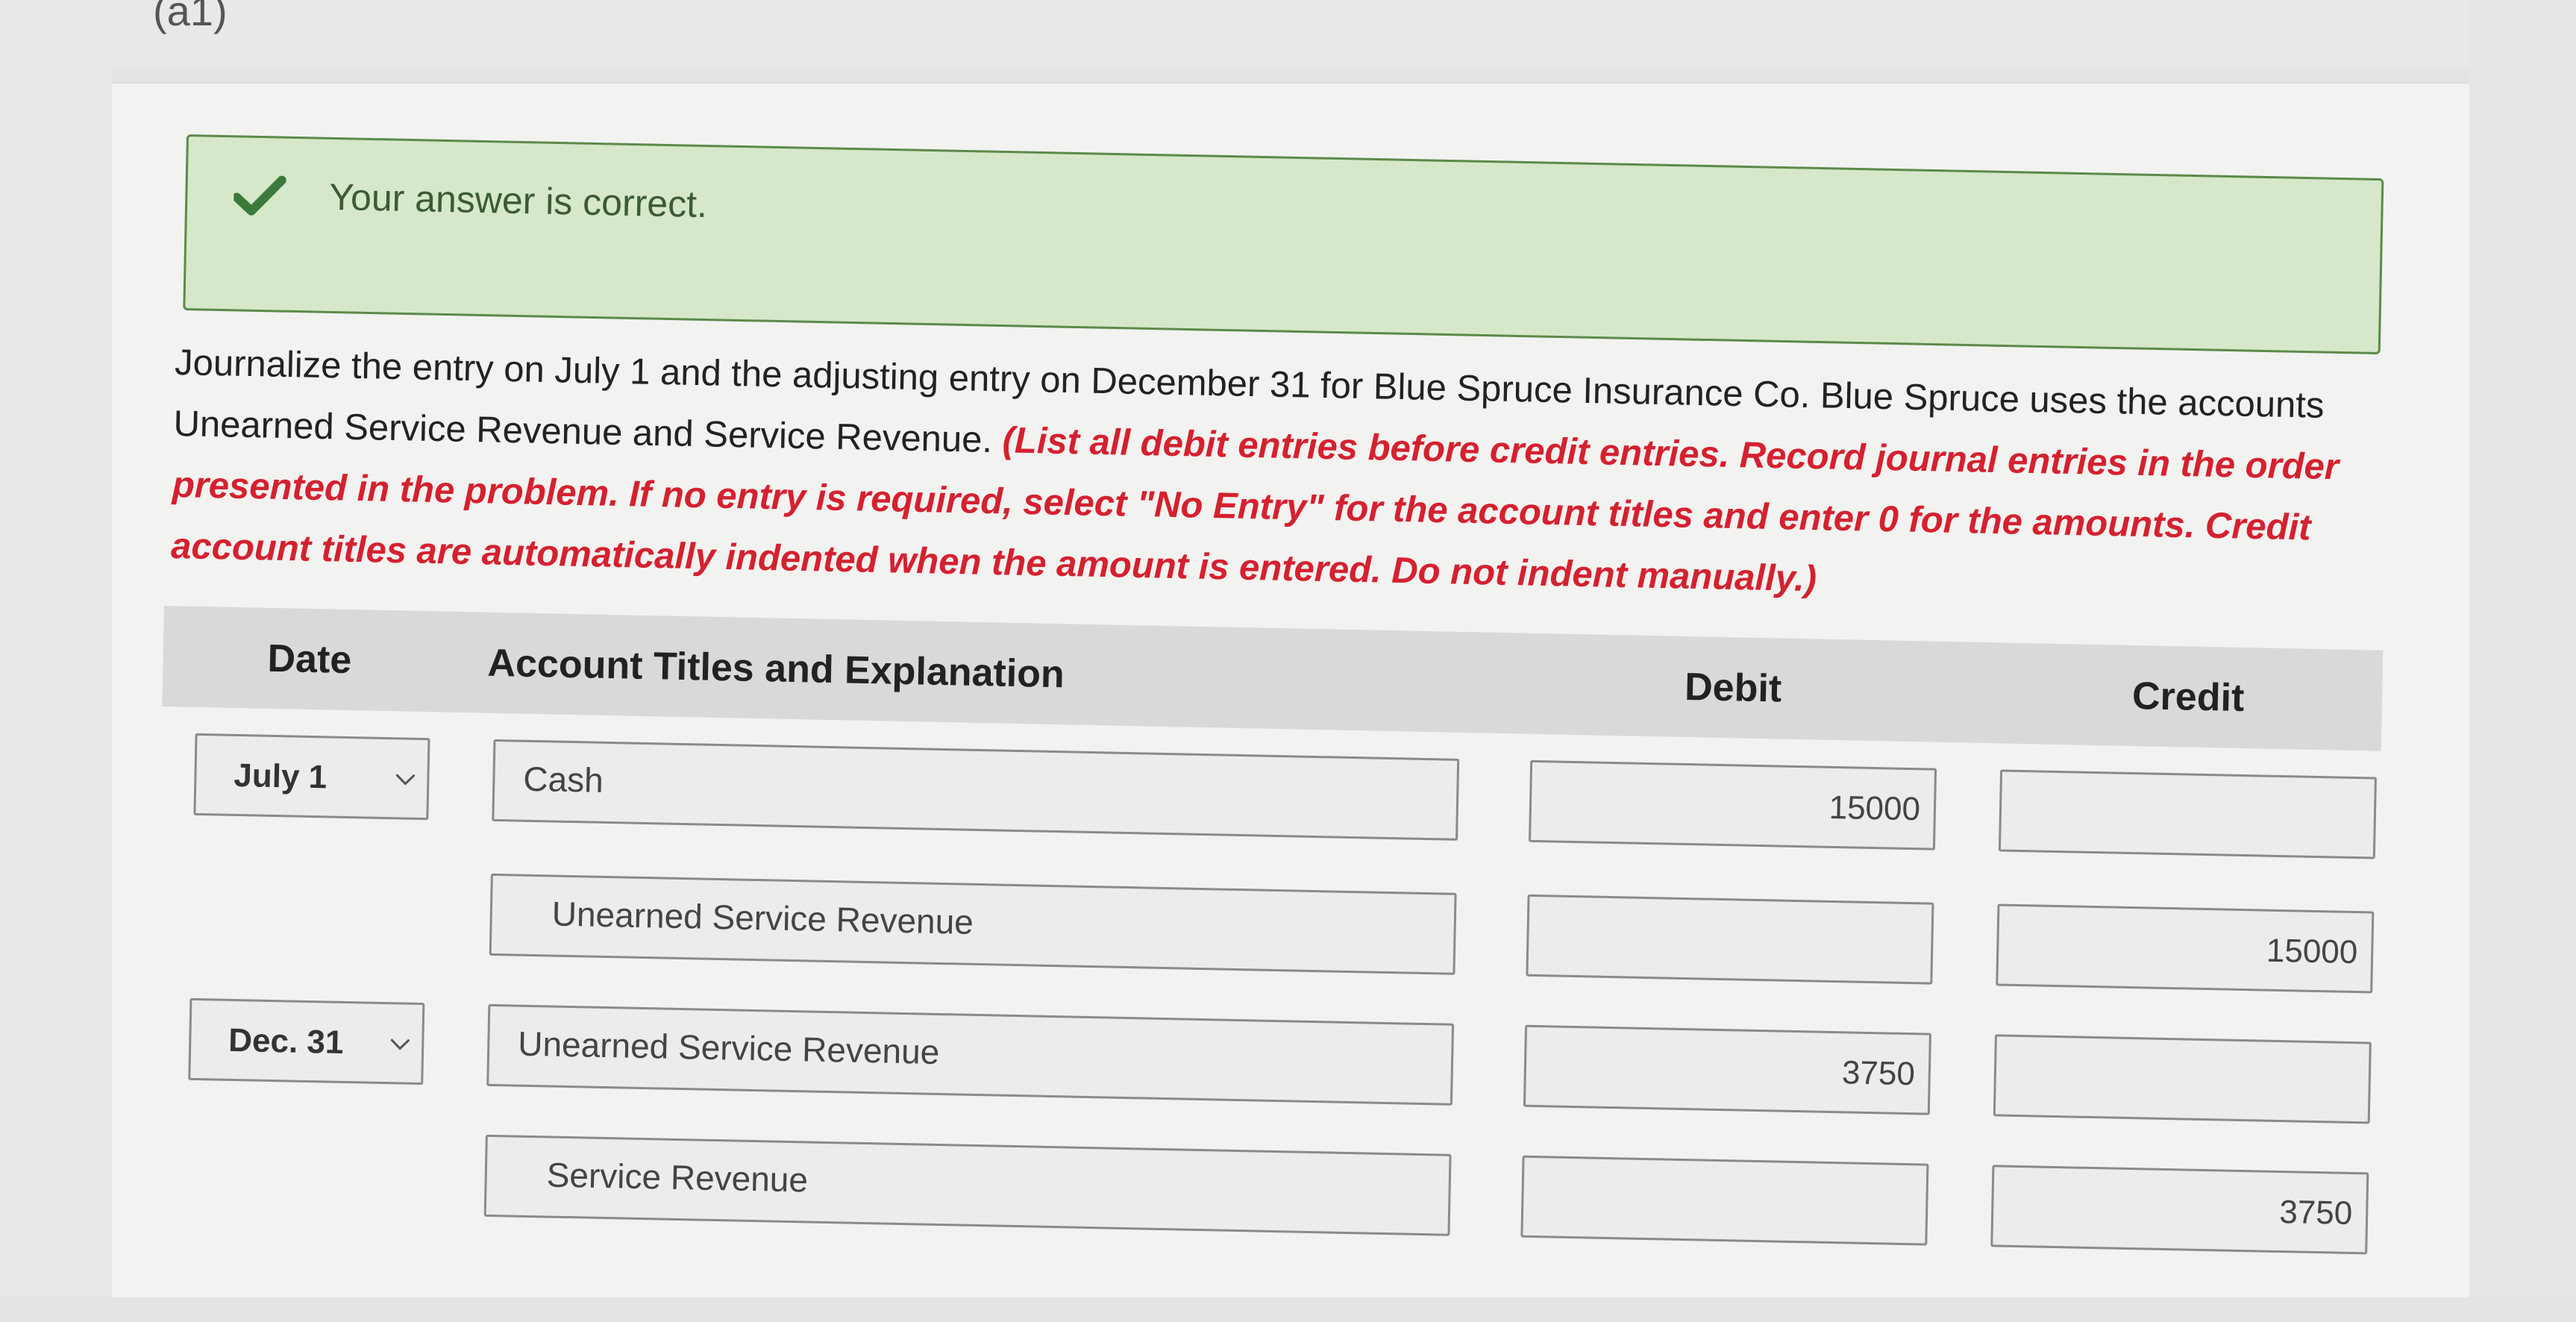 Image resolution: width=2576 pixels, height=1322 pixels. I want to click on success-message: Your answer is correct., so click(518, 201).